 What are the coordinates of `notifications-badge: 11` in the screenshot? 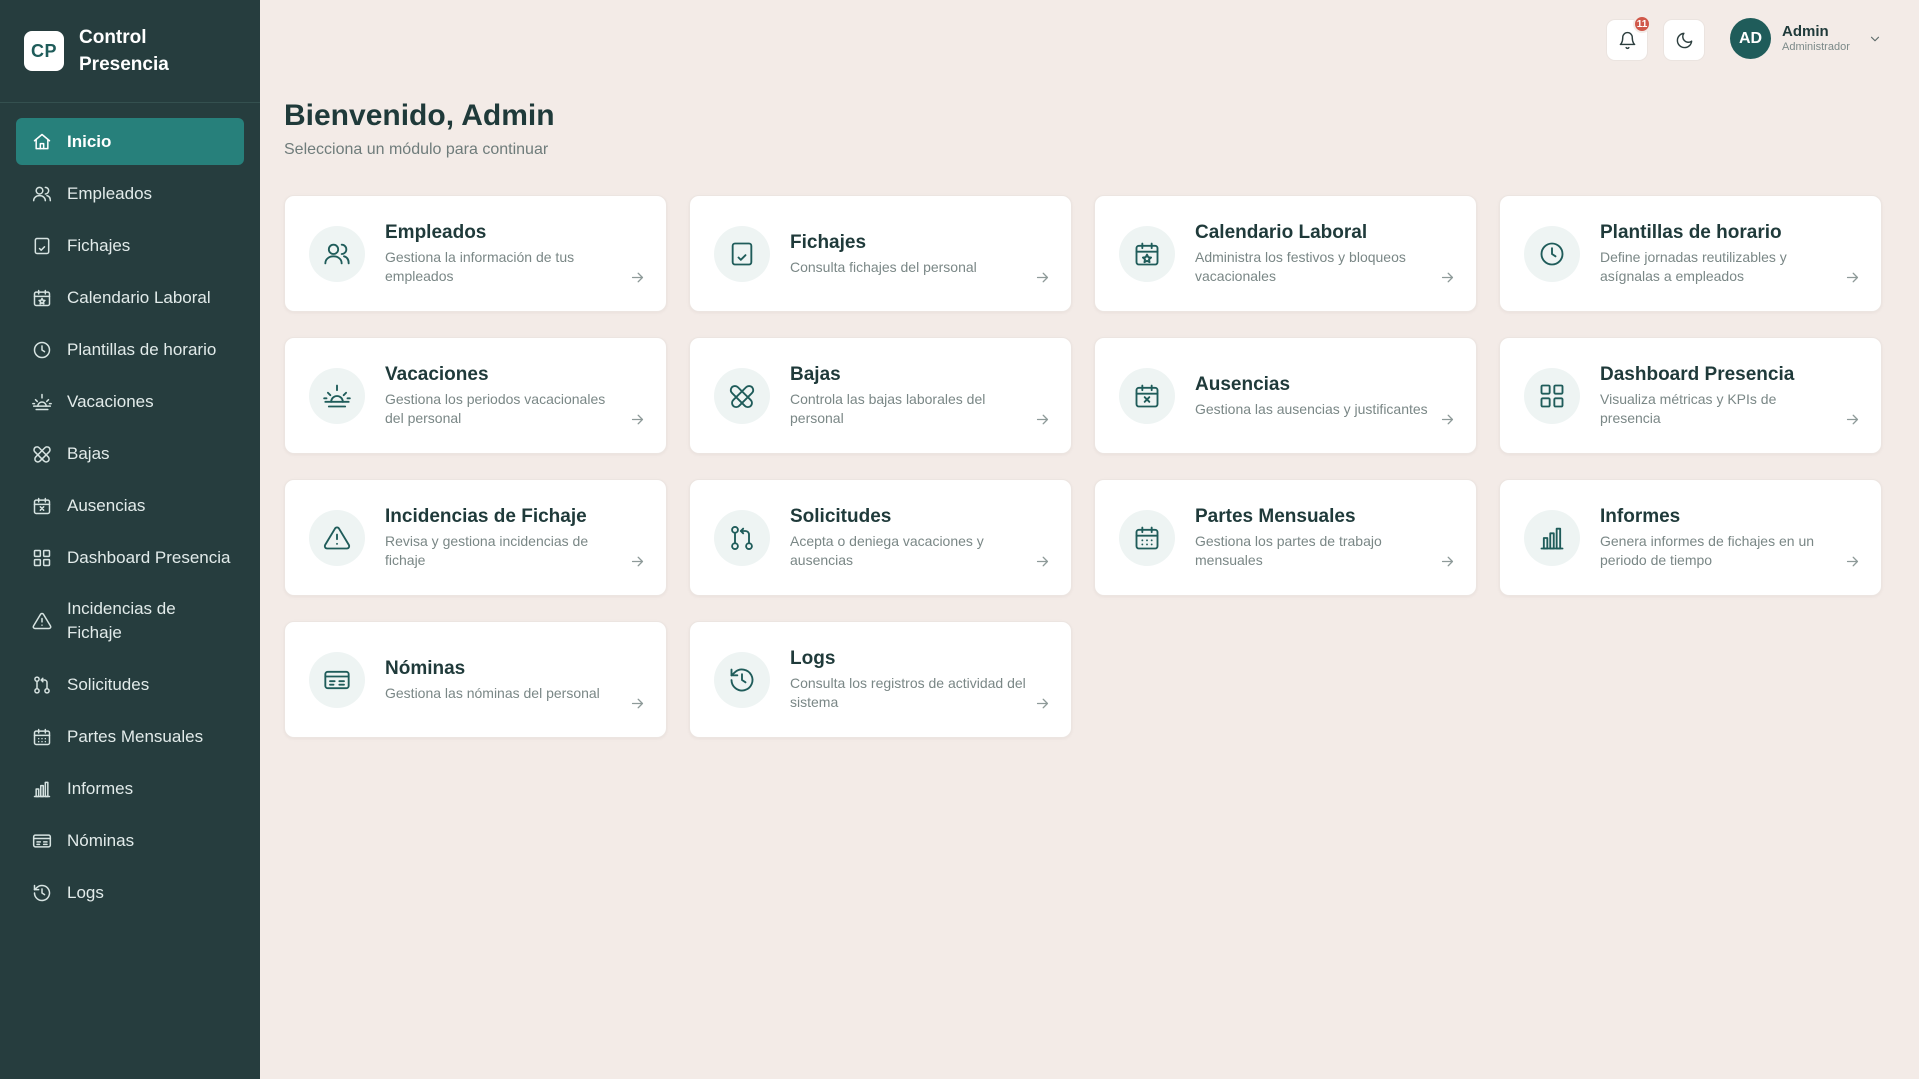 It's located at (1642, 24).